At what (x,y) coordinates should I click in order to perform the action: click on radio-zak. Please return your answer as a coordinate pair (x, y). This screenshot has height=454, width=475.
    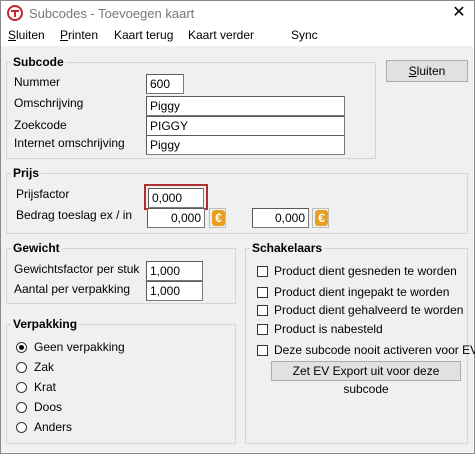
    Looking at the image, I should click on (21, 367).